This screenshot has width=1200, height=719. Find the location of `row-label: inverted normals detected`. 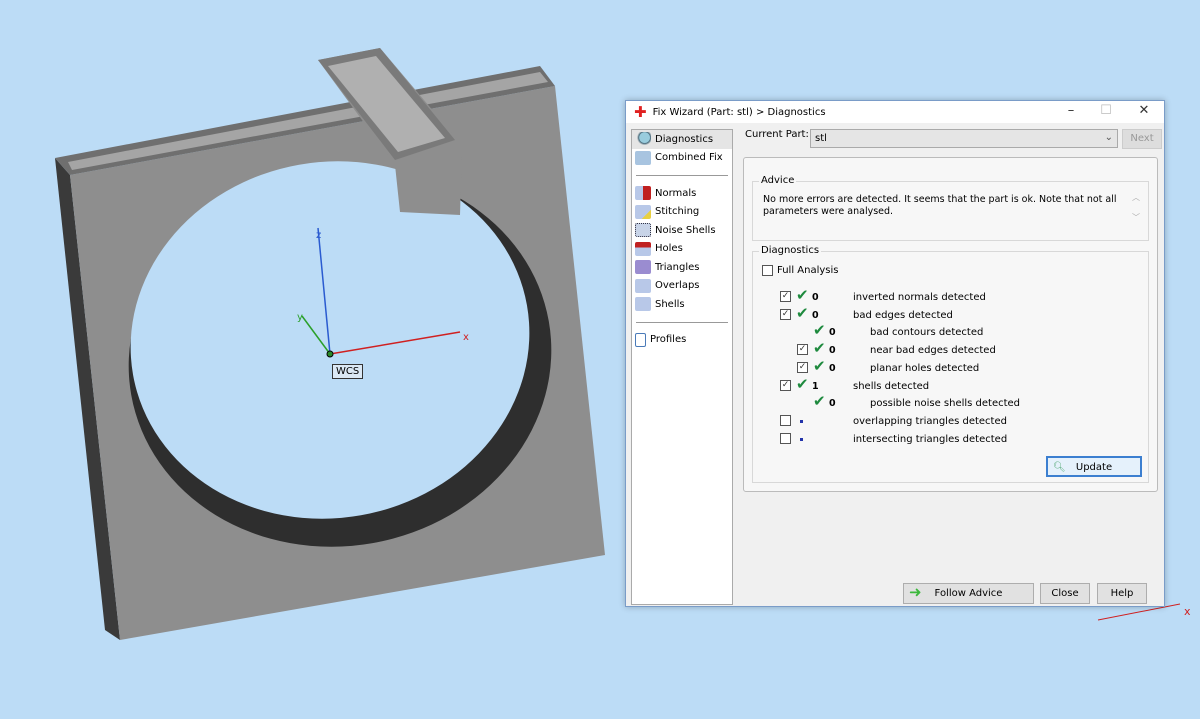

row-label: inverted normals detected is located at coordinates (919, 297).